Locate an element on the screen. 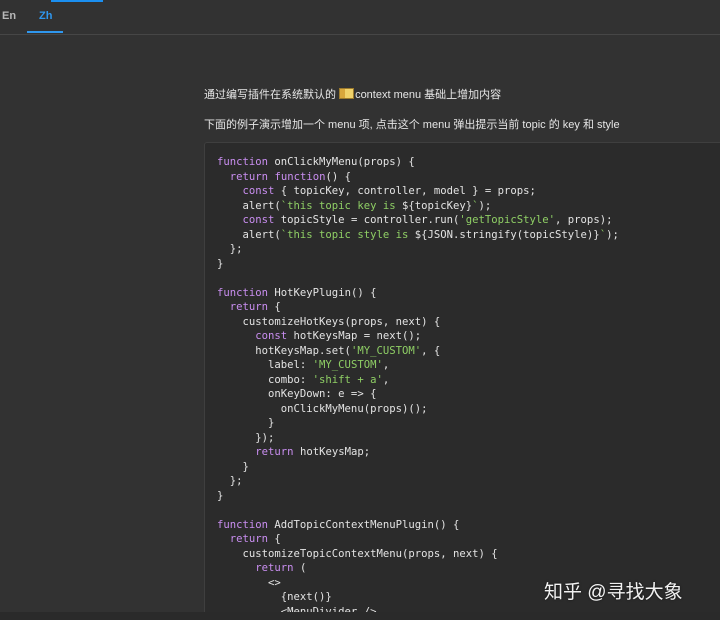 Image resolution: width=720 pixels, height=620 pixels. code-line: const hotKeysMap = next(); is located at coordinates (338, 336).